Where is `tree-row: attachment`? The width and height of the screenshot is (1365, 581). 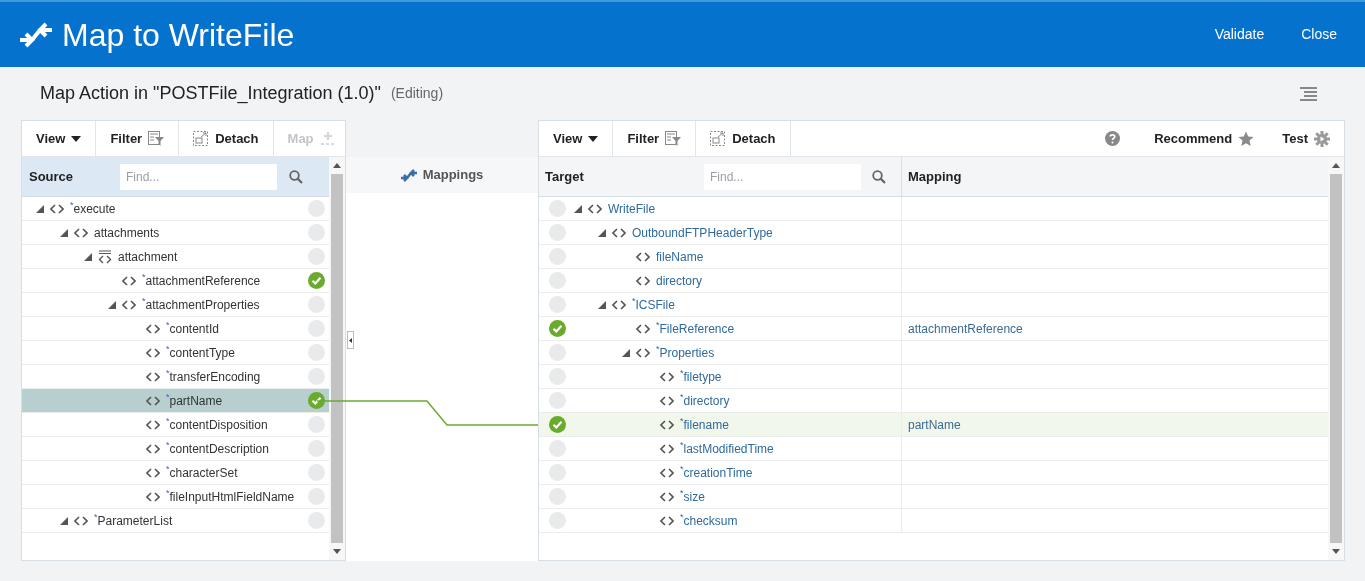 tree-row: attachment is located at coordinates (175, 257).